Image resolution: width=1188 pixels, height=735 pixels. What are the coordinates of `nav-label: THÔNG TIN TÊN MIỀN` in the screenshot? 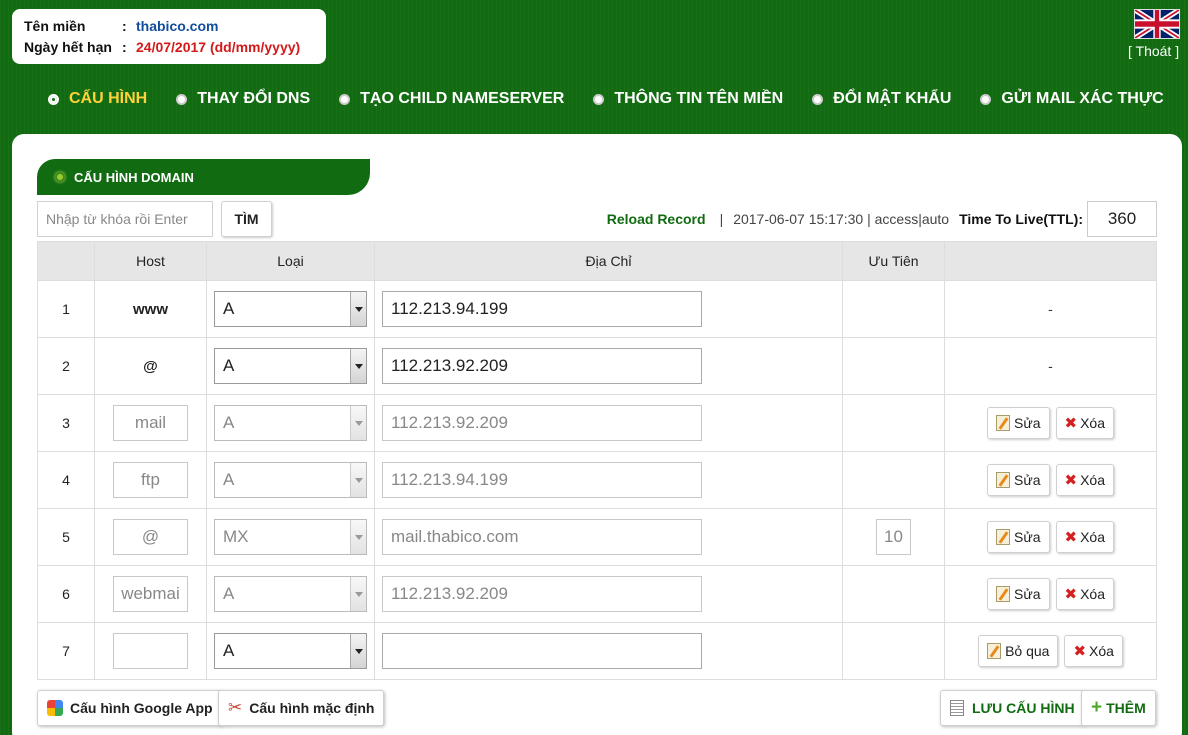 It's located at (699, 98).